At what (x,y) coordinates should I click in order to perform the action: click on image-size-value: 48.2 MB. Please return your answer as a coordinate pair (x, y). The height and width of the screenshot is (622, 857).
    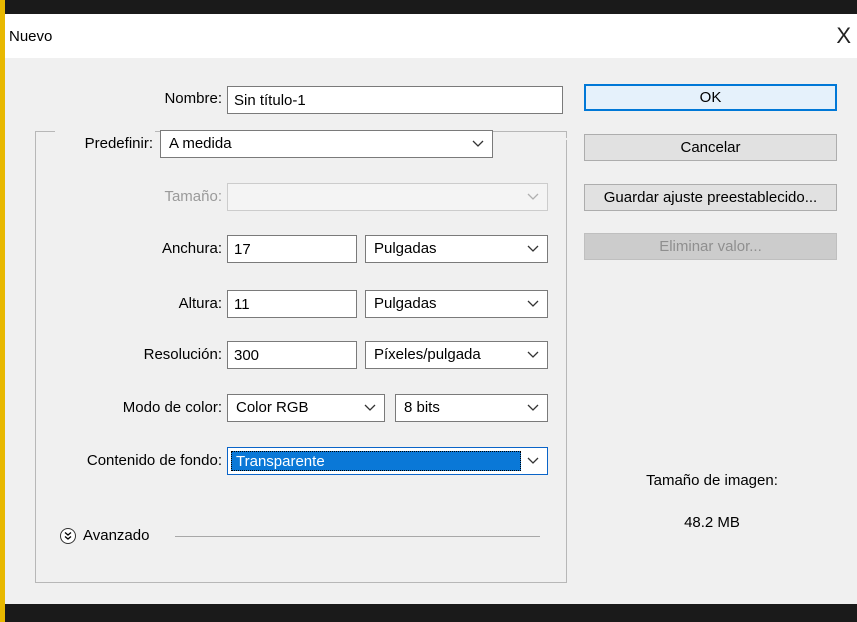
    Looking at the image, I should click on (712, 522).